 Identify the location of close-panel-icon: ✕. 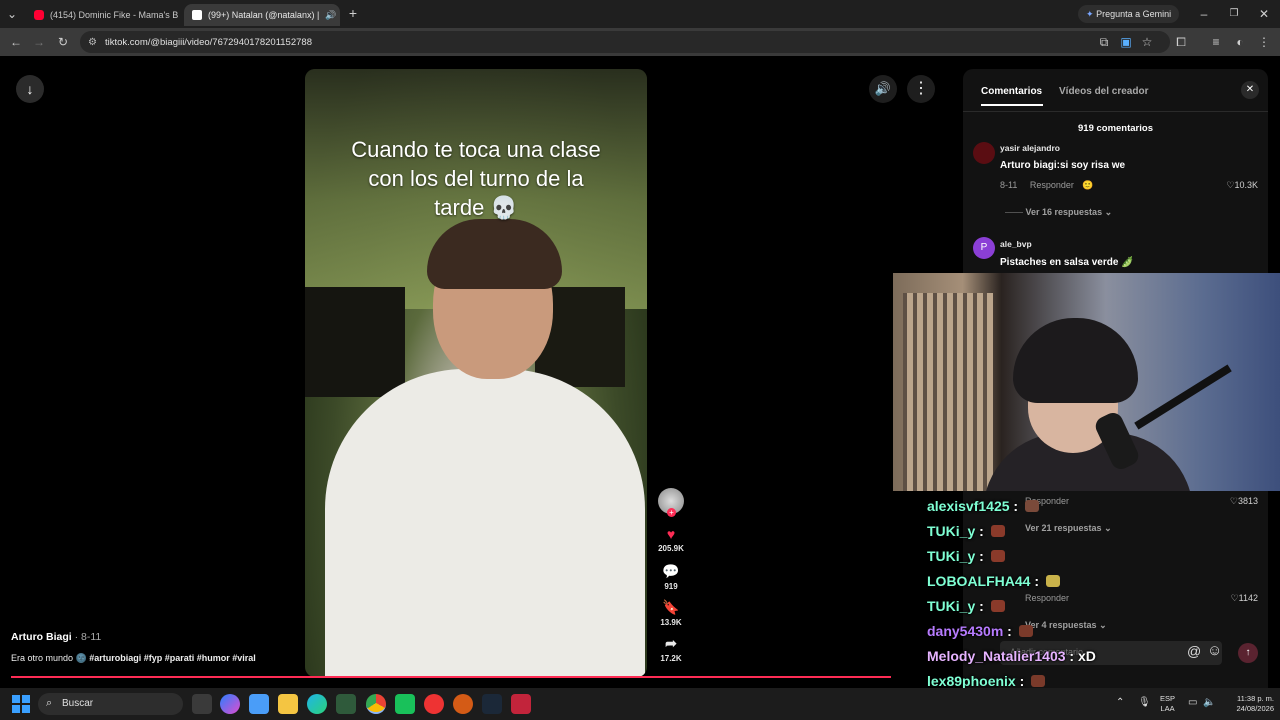
(1250, 90).